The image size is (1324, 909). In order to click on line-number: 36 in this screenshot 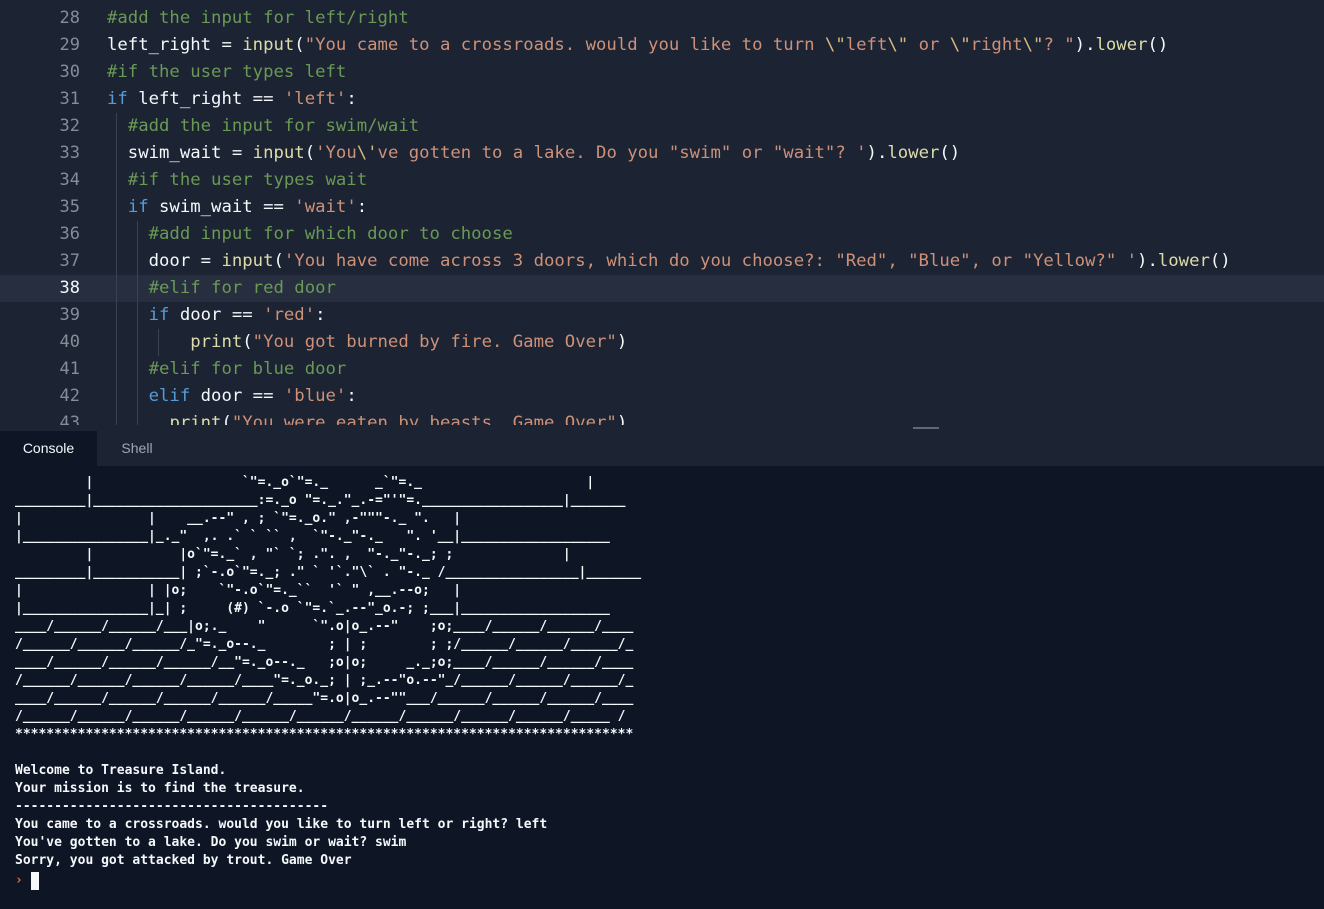, I will do `click(69, 234)`.